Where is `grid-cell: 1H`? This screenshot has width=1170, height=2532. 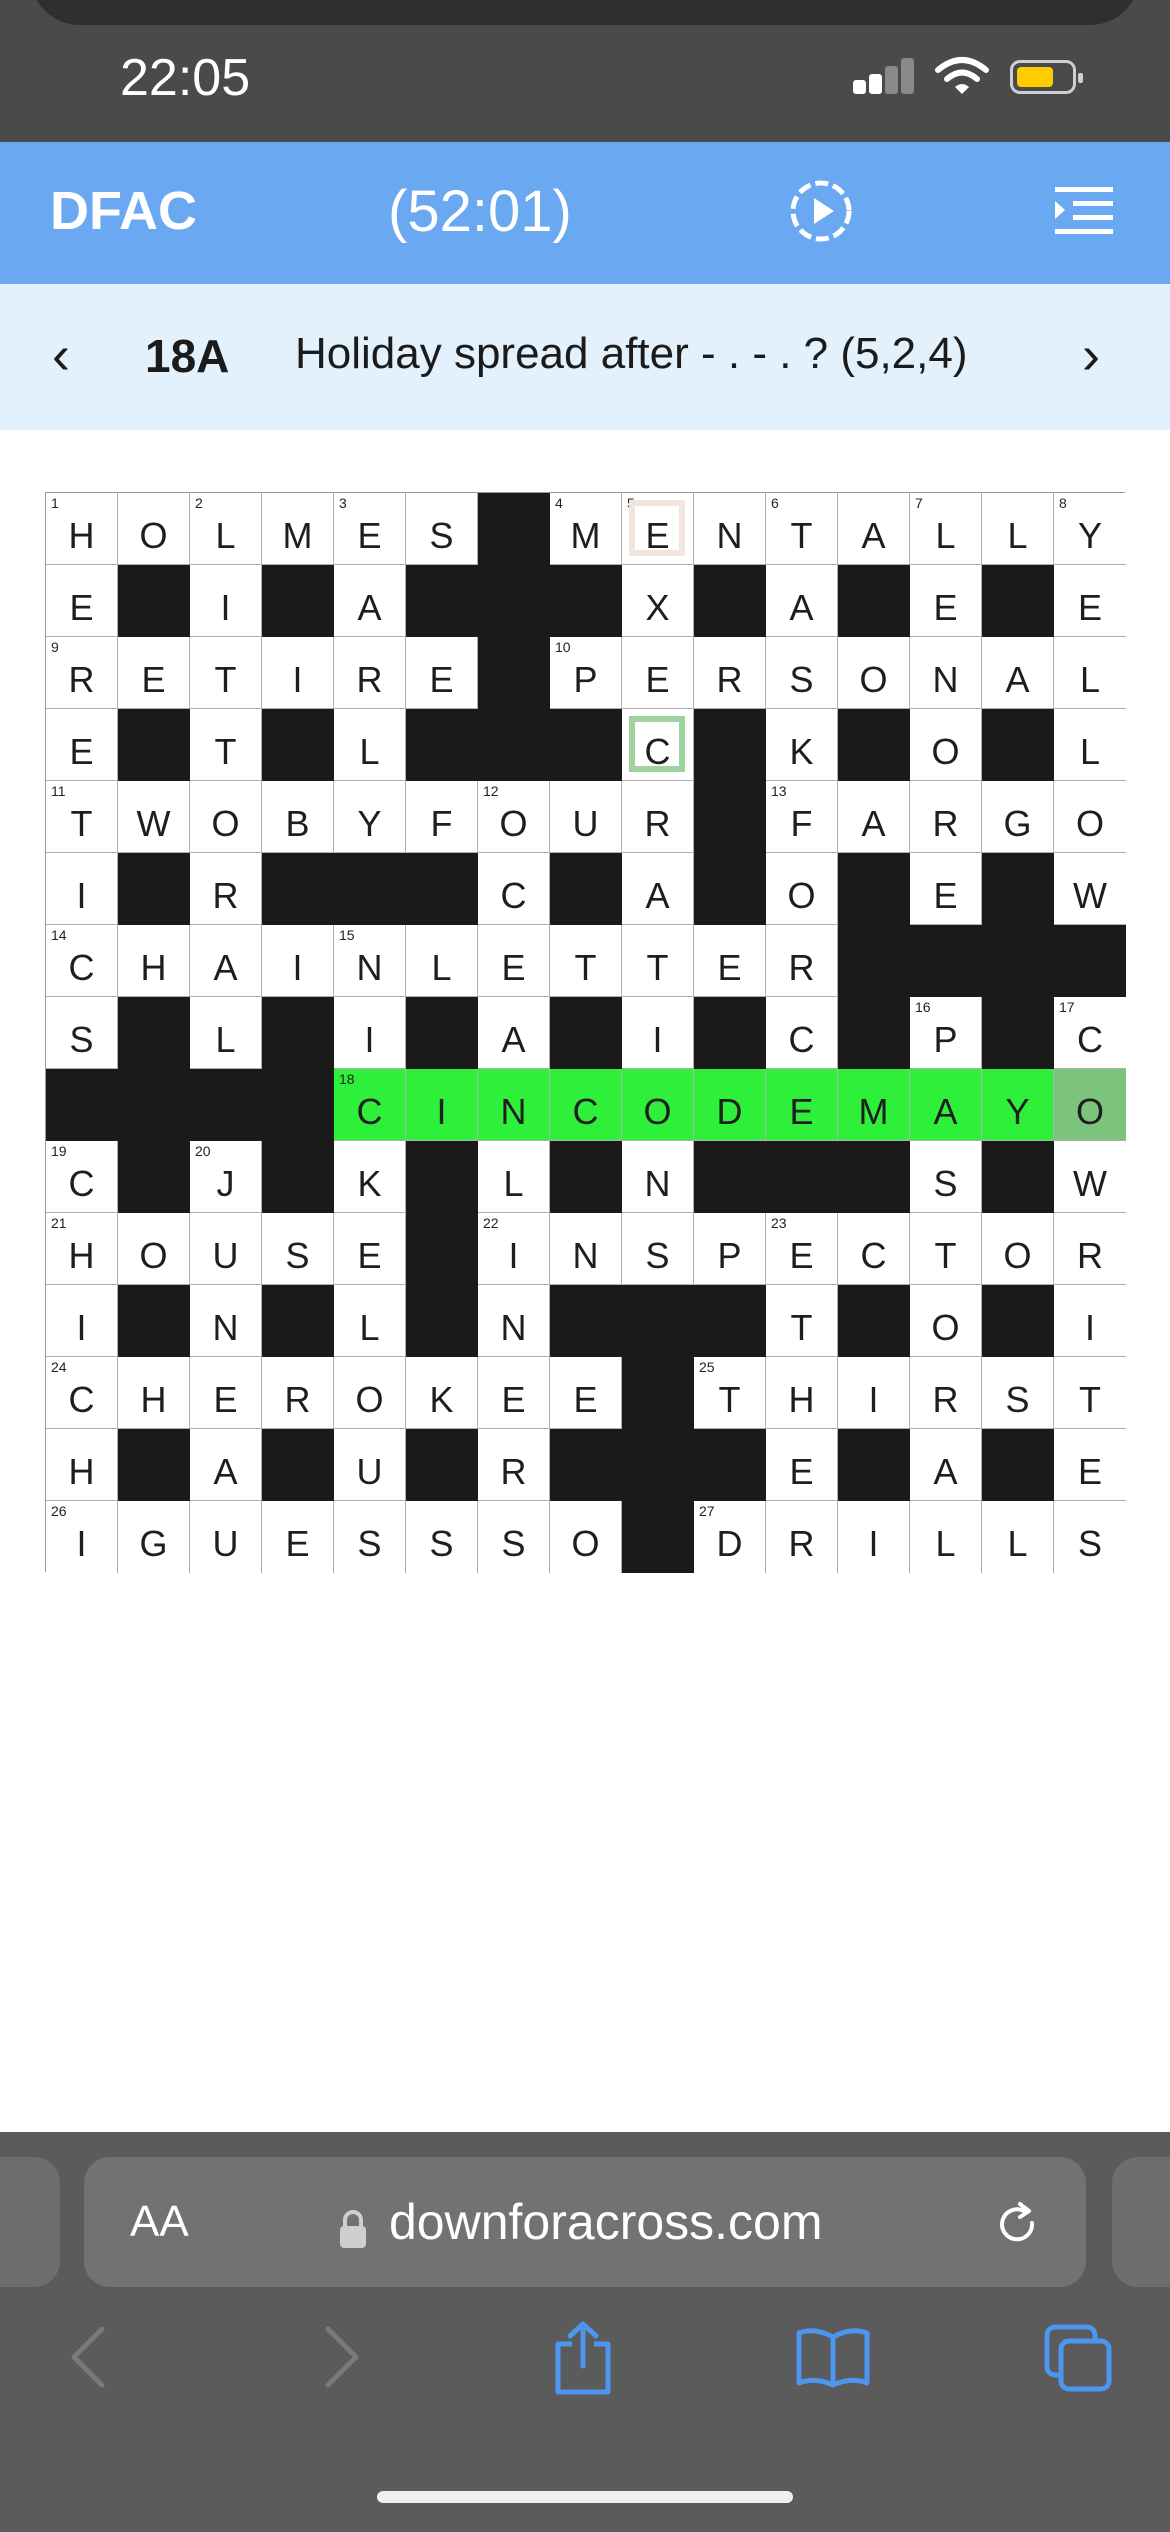
grid-cell: 1H is located at coordinates (82, 529).